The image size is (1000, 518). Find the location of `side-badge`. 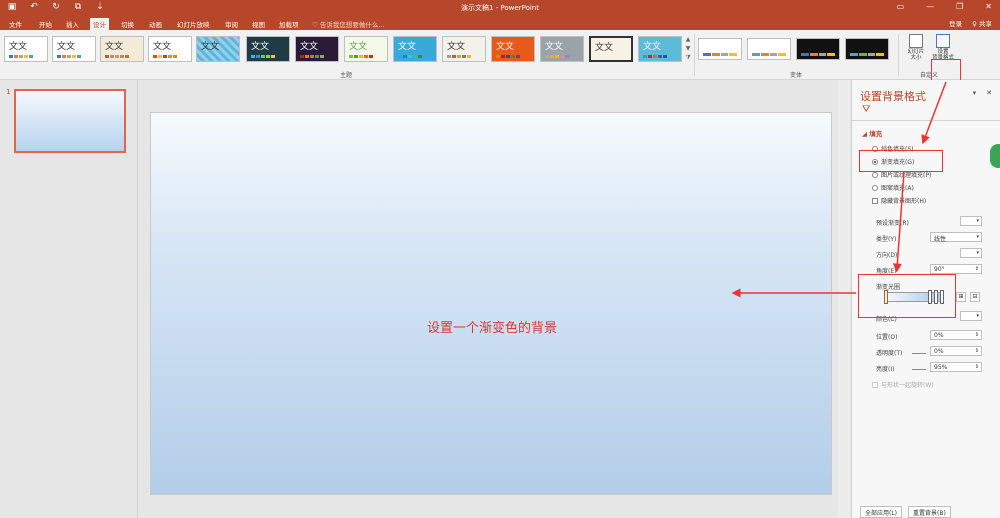

side-badge is located at coordinates (995, 156).